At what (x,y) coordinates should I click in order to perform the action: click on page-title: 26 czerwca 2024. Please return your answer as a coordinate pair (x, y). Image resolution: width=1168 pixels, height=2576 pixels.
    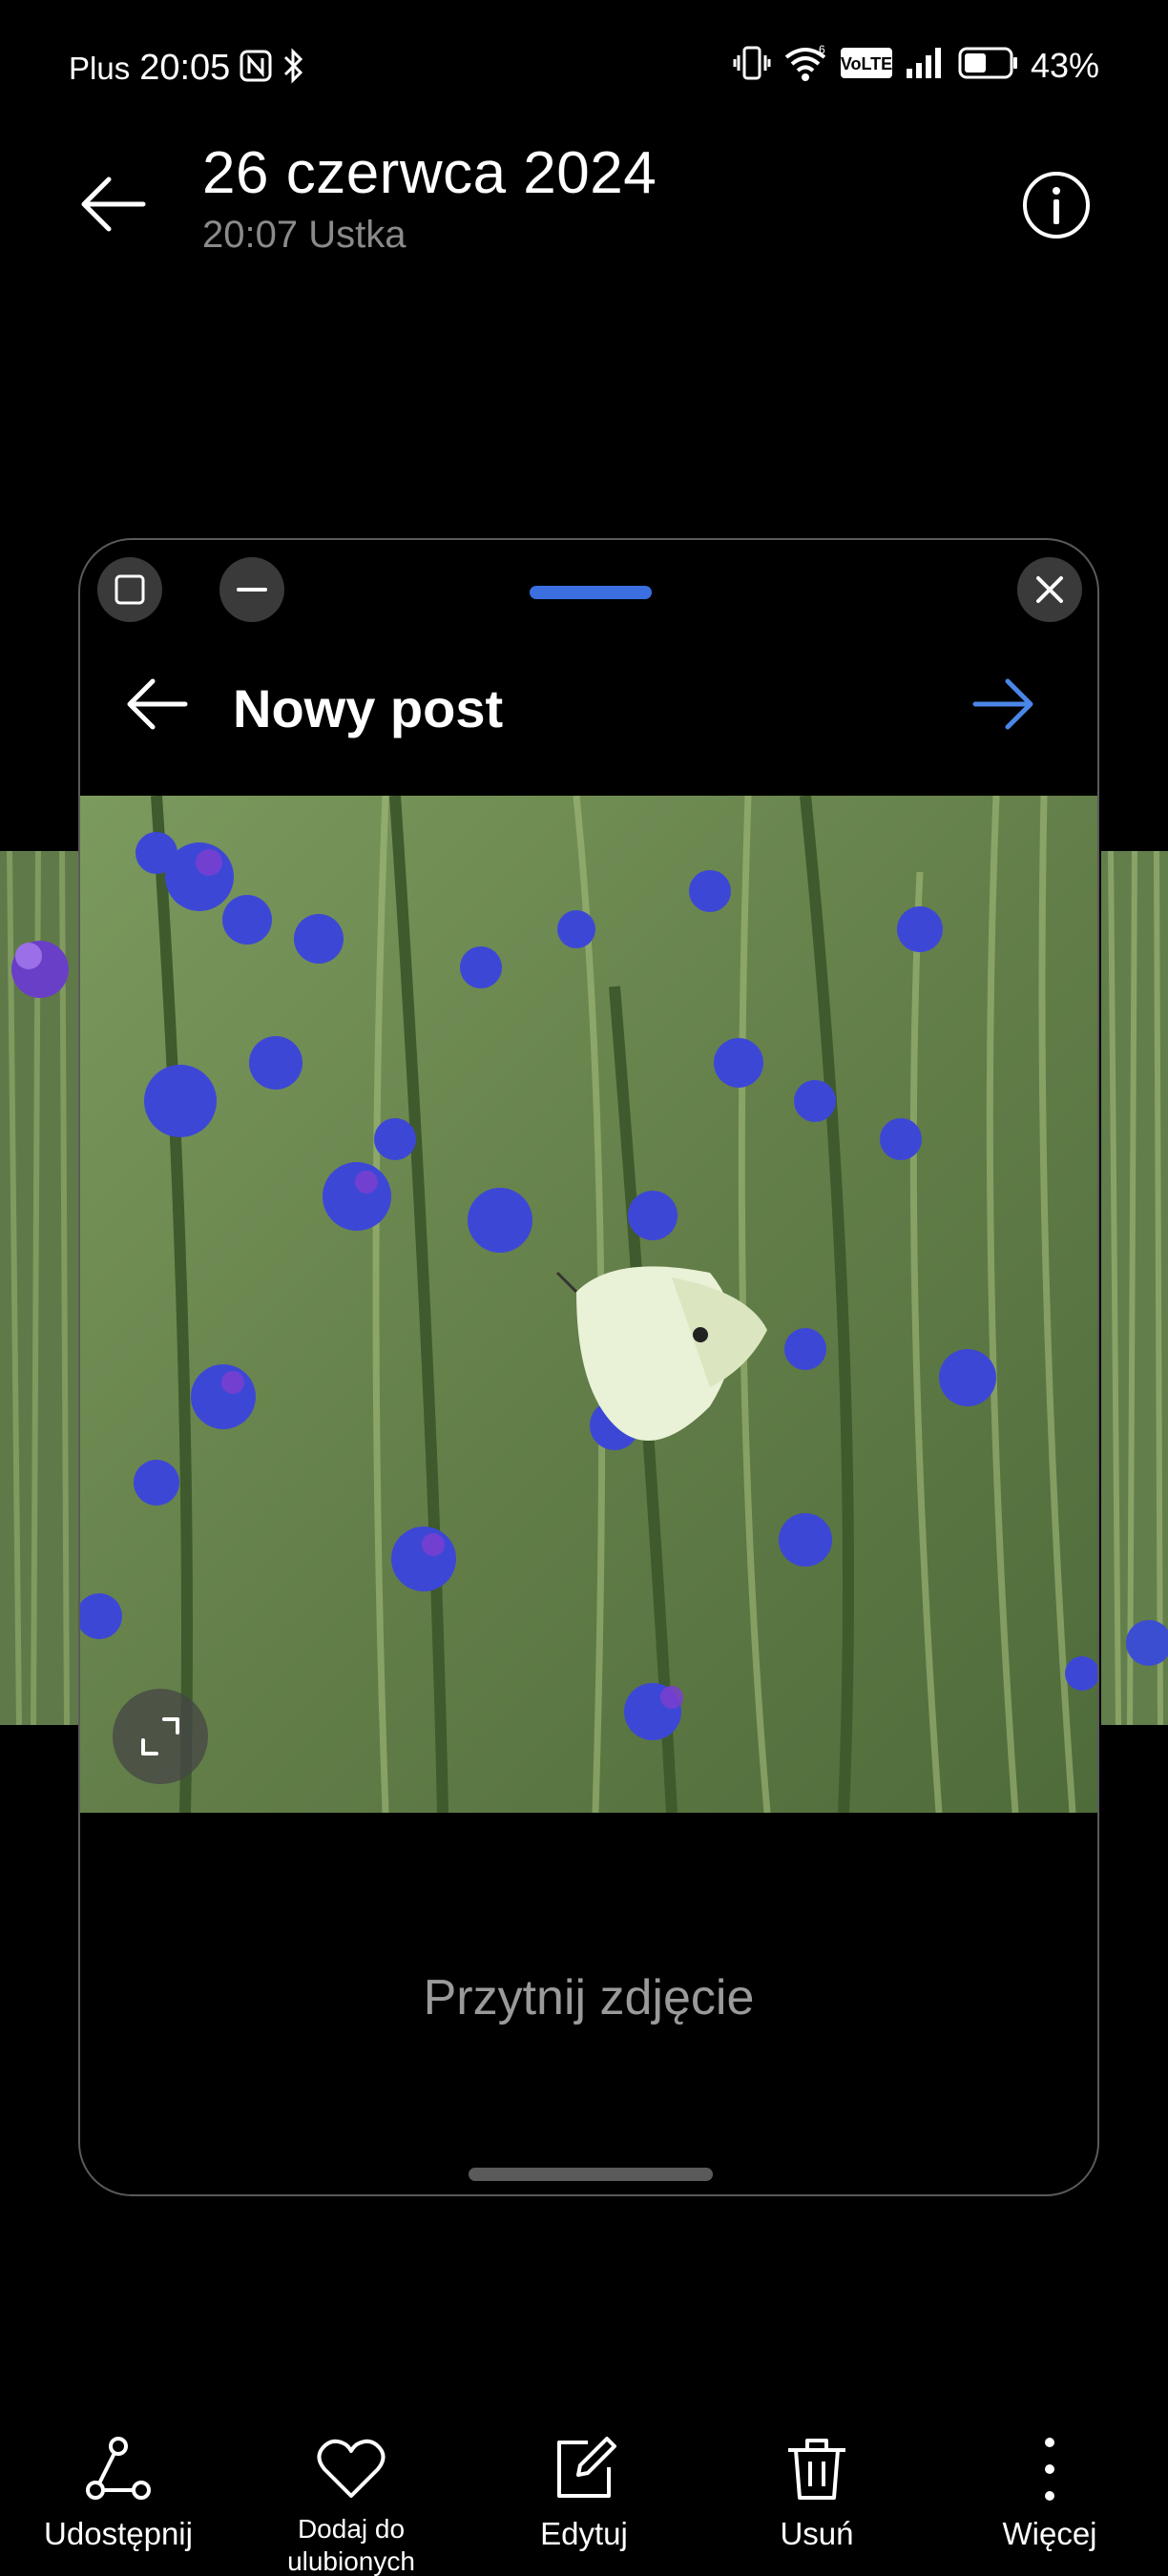
    Looking at the image, I should click on (429, 173).